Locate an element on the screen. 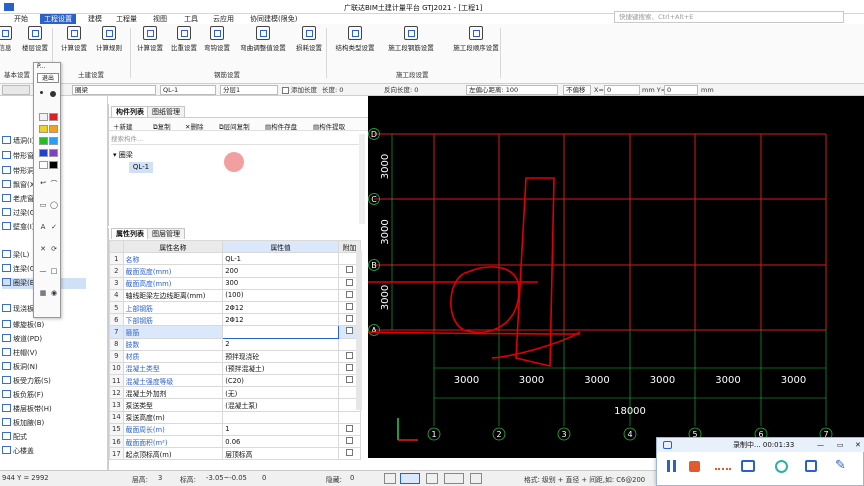 Image resolution: width=864 pixels, height=486 pixels. property-value: 200 is located at coordinates (281, 271).